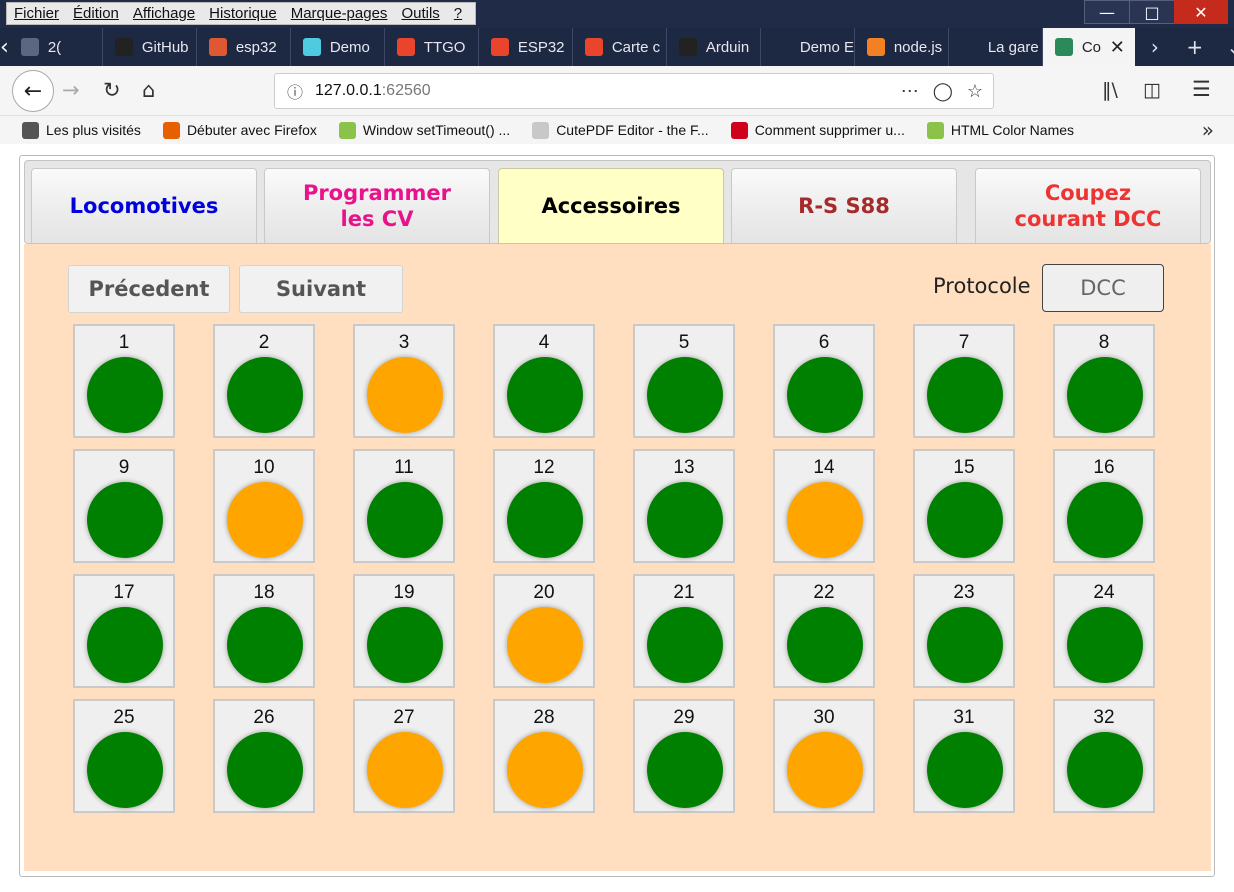  Describe the element at coordinates (964, 756) in the screenshot. I see `accessory-button: 31` at that location.